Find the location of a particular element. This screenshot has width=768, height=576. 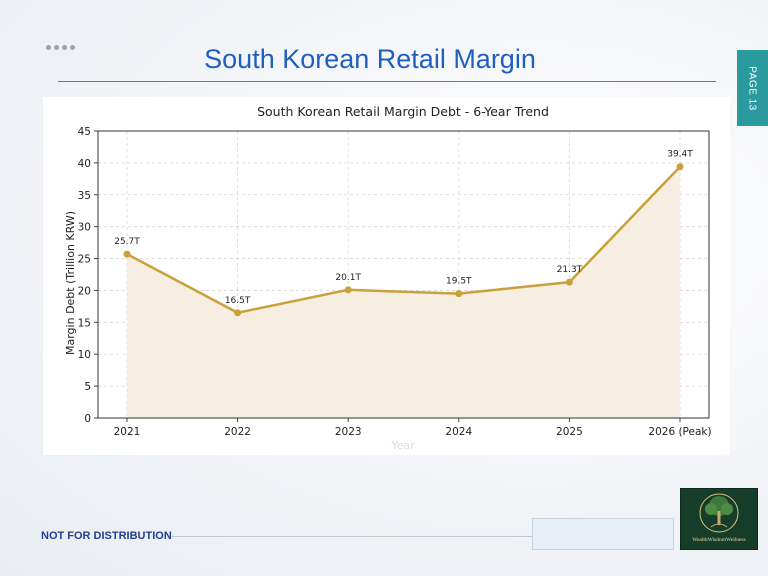

y-tick-label: 15 is located at coordinates (84, 323).